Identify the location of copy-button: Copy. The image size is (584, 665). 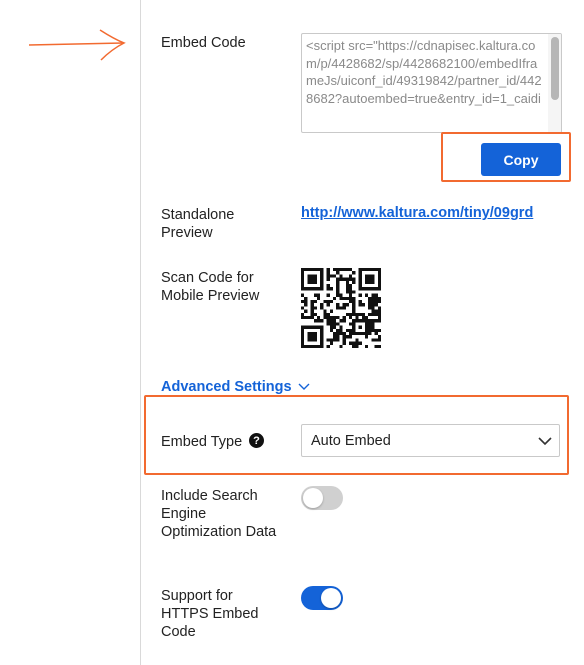
(521, 159).